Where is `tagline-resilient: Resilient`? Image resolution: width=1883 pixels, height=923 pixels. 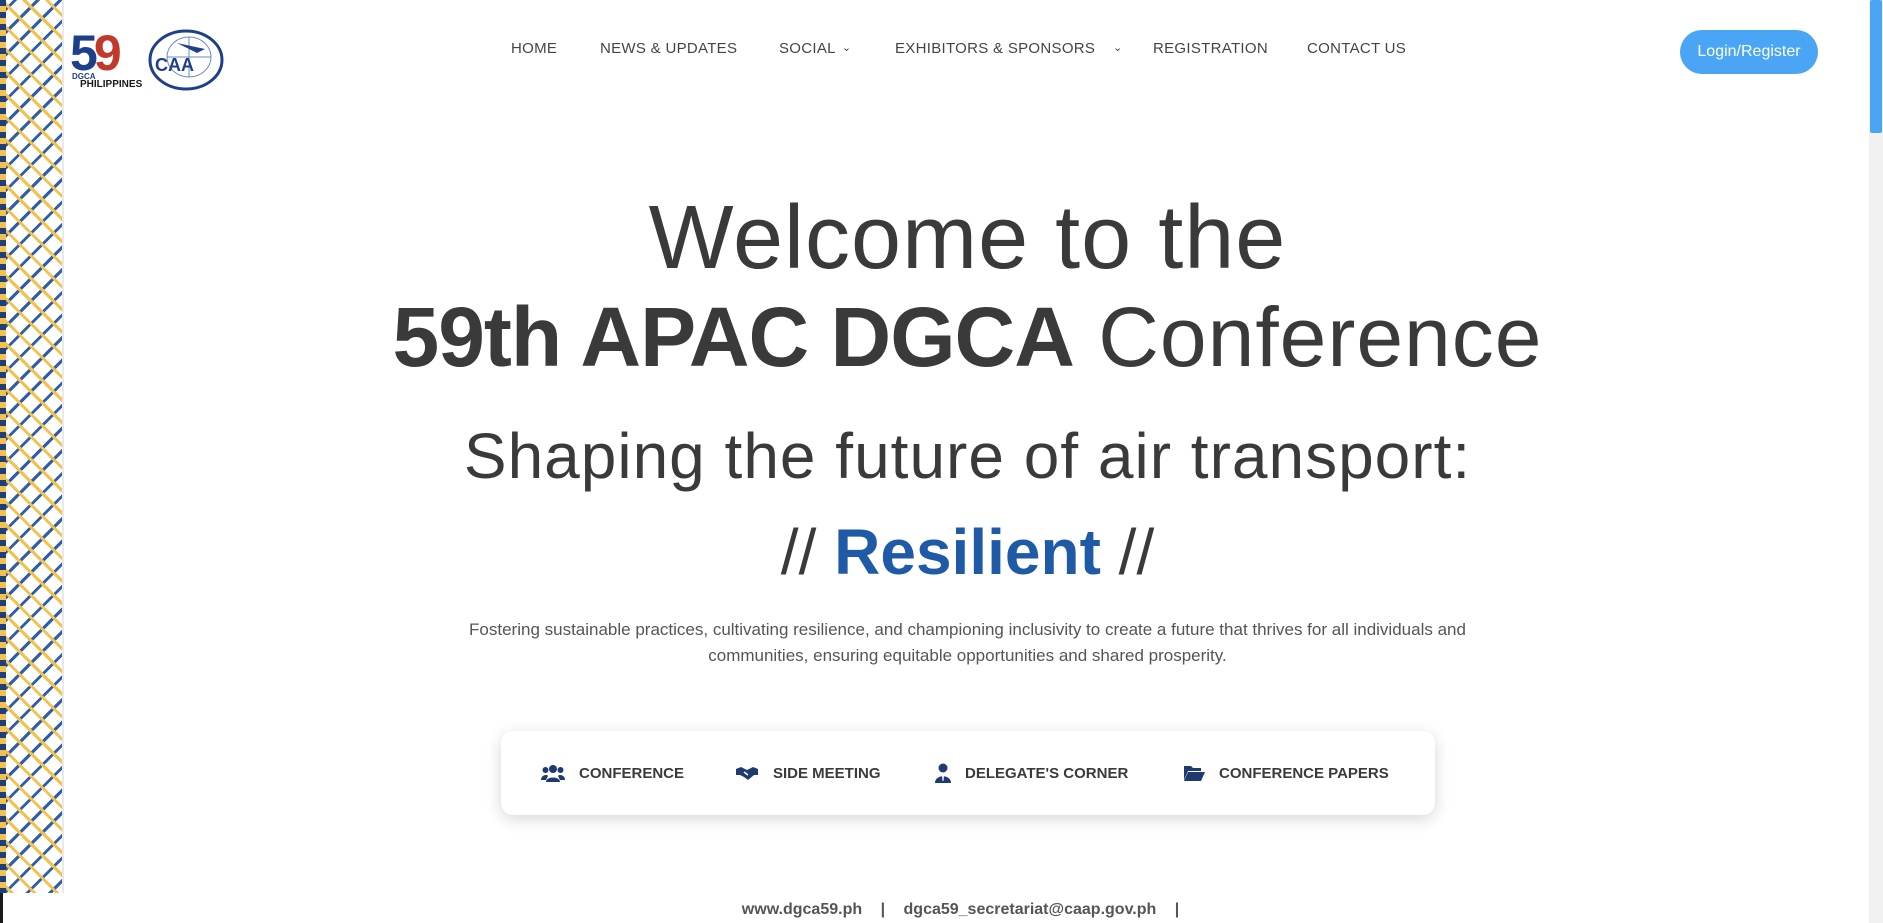 tagline-resilient: Resilient is located at coordinates (967, 552).